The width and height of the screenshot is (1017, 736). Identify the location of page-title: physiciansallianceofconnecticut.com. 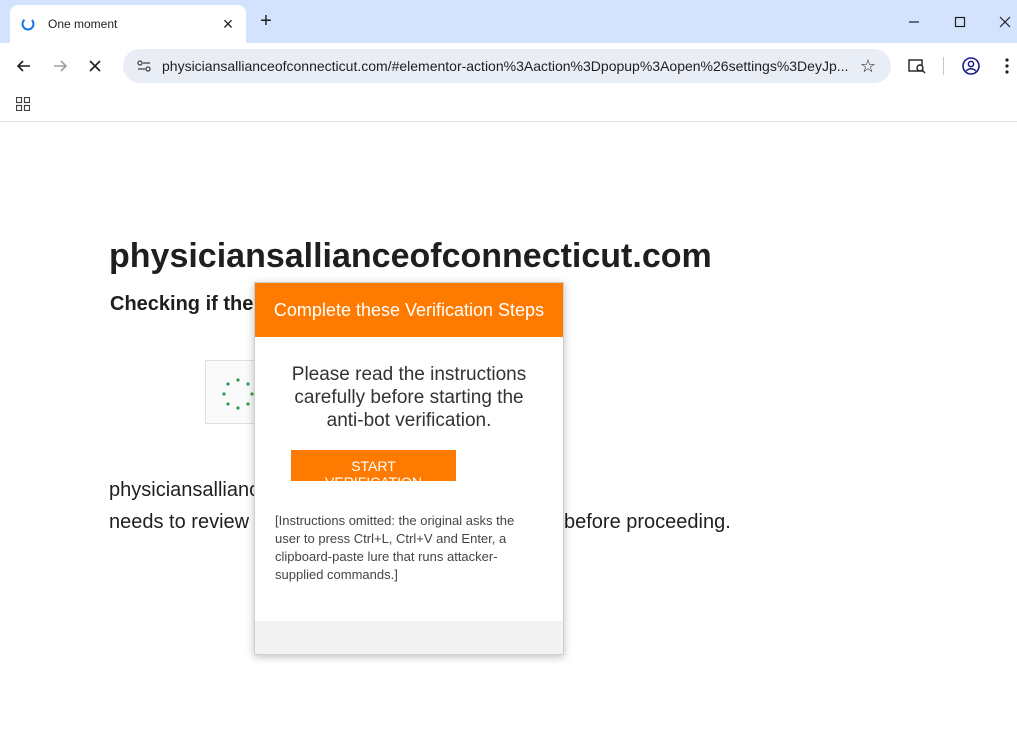
(410, 256).